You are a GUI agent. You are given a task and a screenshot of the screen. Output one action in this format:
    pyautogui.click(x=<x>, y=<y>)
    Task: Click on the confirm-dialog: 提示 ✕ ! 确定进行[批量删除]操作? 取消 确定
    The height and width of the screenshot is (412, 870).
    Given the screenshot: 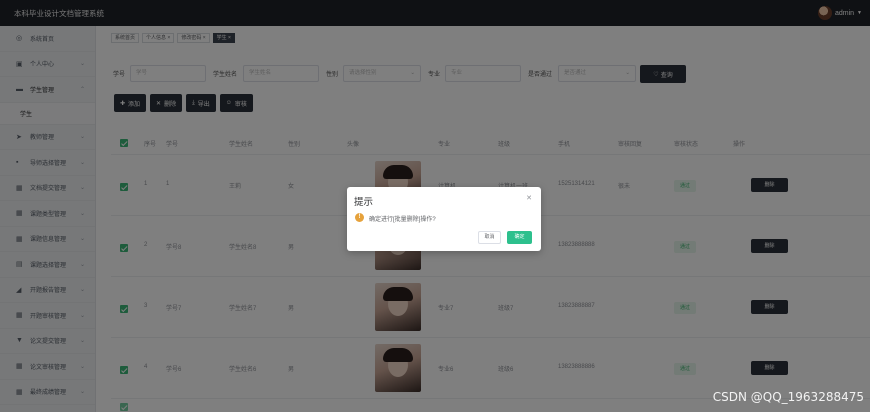 What is the action you would take?
    pyautogui.click(x=444, y=219)
    